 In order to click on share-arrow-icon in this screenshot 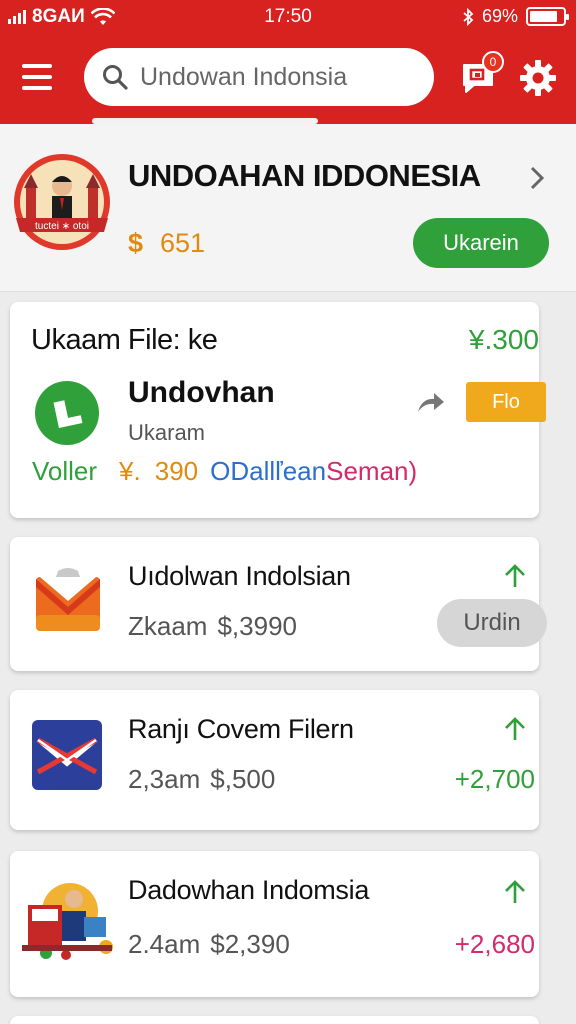, I will do `click(431, 402)`.